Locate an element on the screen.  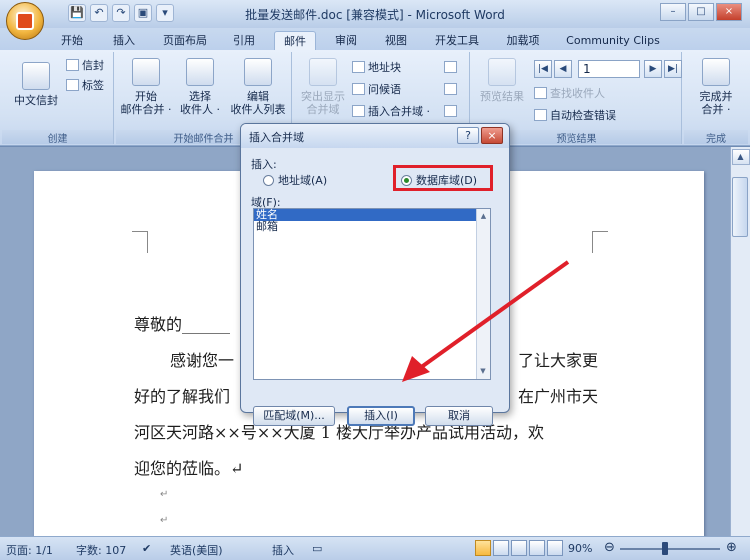
preview-results-button: 预览结果 is located at coordinates (502, 80).